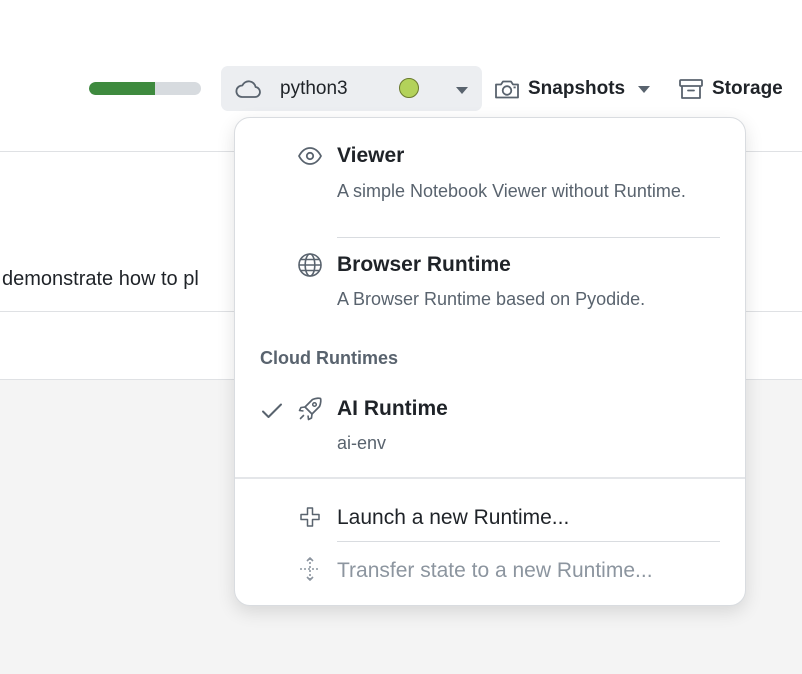  Describe the element at coordinates (490, 426) in the screenshot. I see `menu-item-ai-runtime: AI Runtime ai-env` at that location.